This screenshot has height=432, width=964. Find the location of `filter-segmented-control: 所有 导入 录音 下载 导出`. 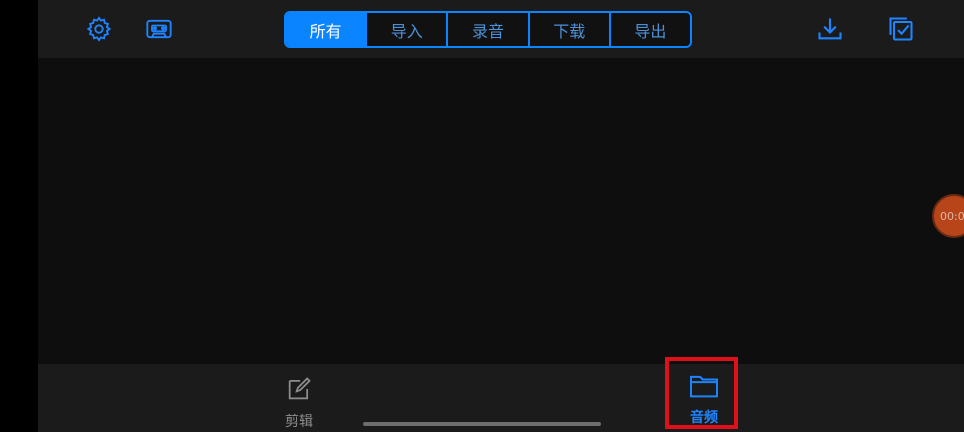

filter-segmented-control: 所有 导入 录音 下载 导出 is located at coordinates (488, 29).